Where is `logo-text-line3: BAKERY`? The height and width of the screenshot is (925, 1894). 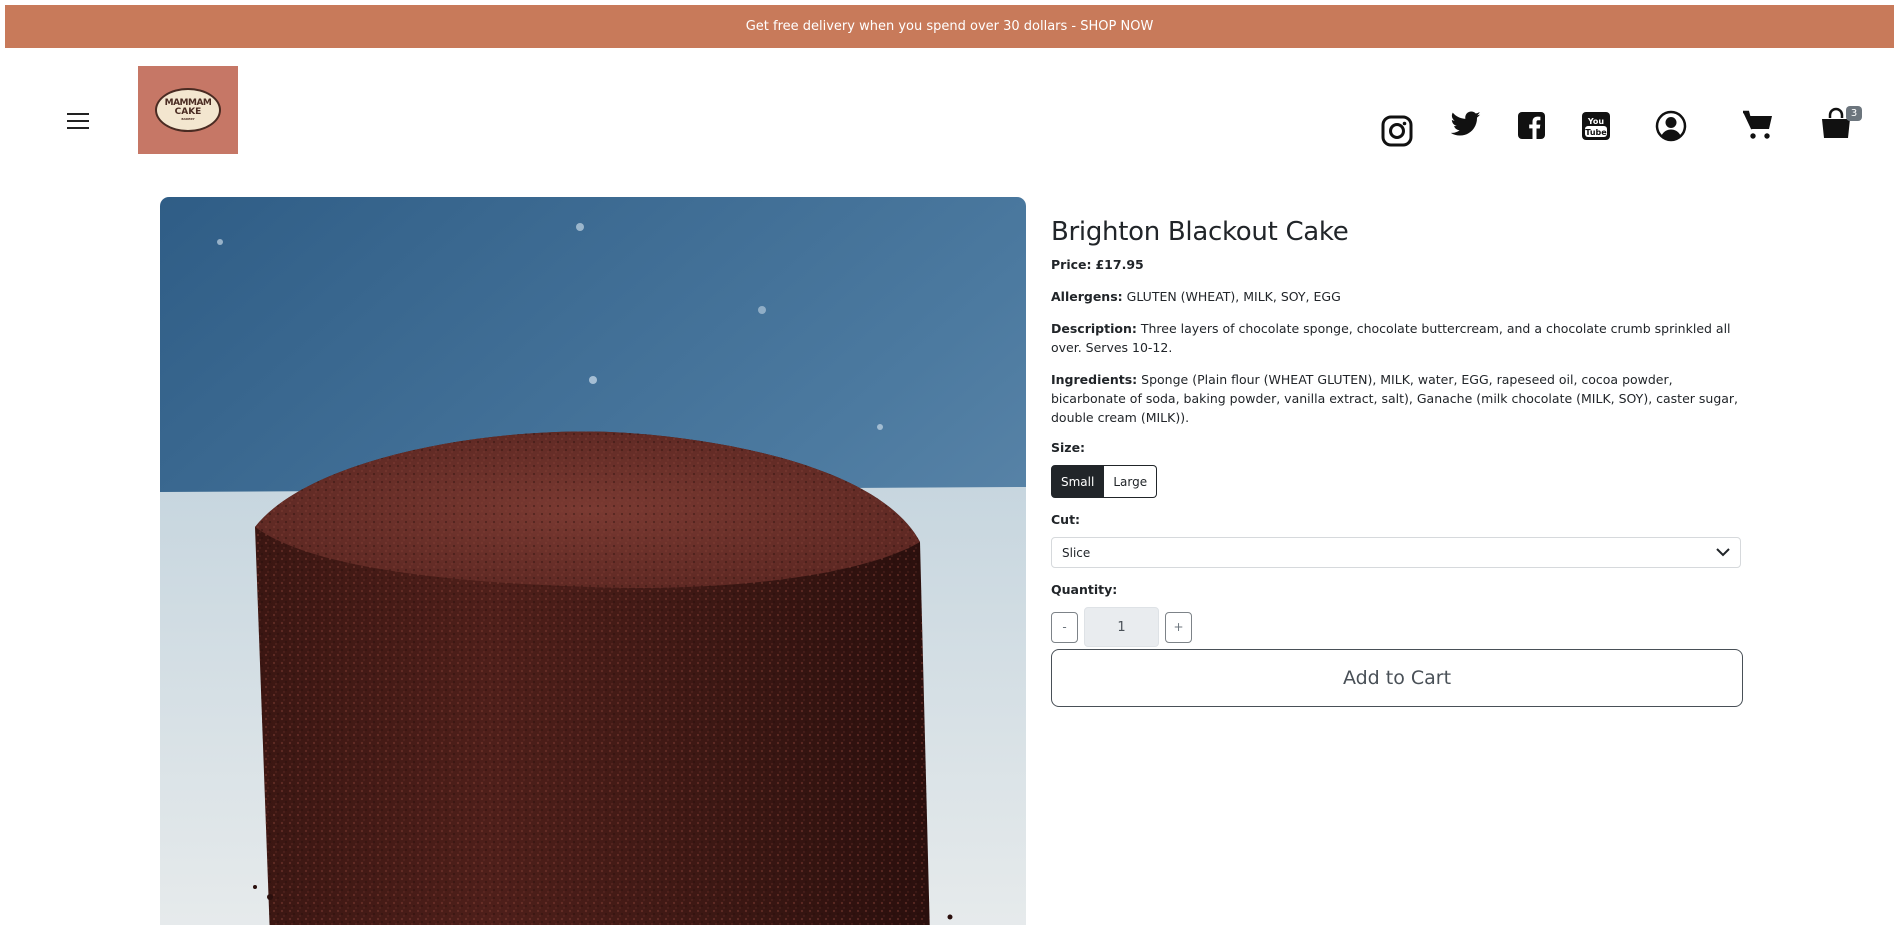 logo-text-line3: BAKERY is located at coordinates (188, 119).